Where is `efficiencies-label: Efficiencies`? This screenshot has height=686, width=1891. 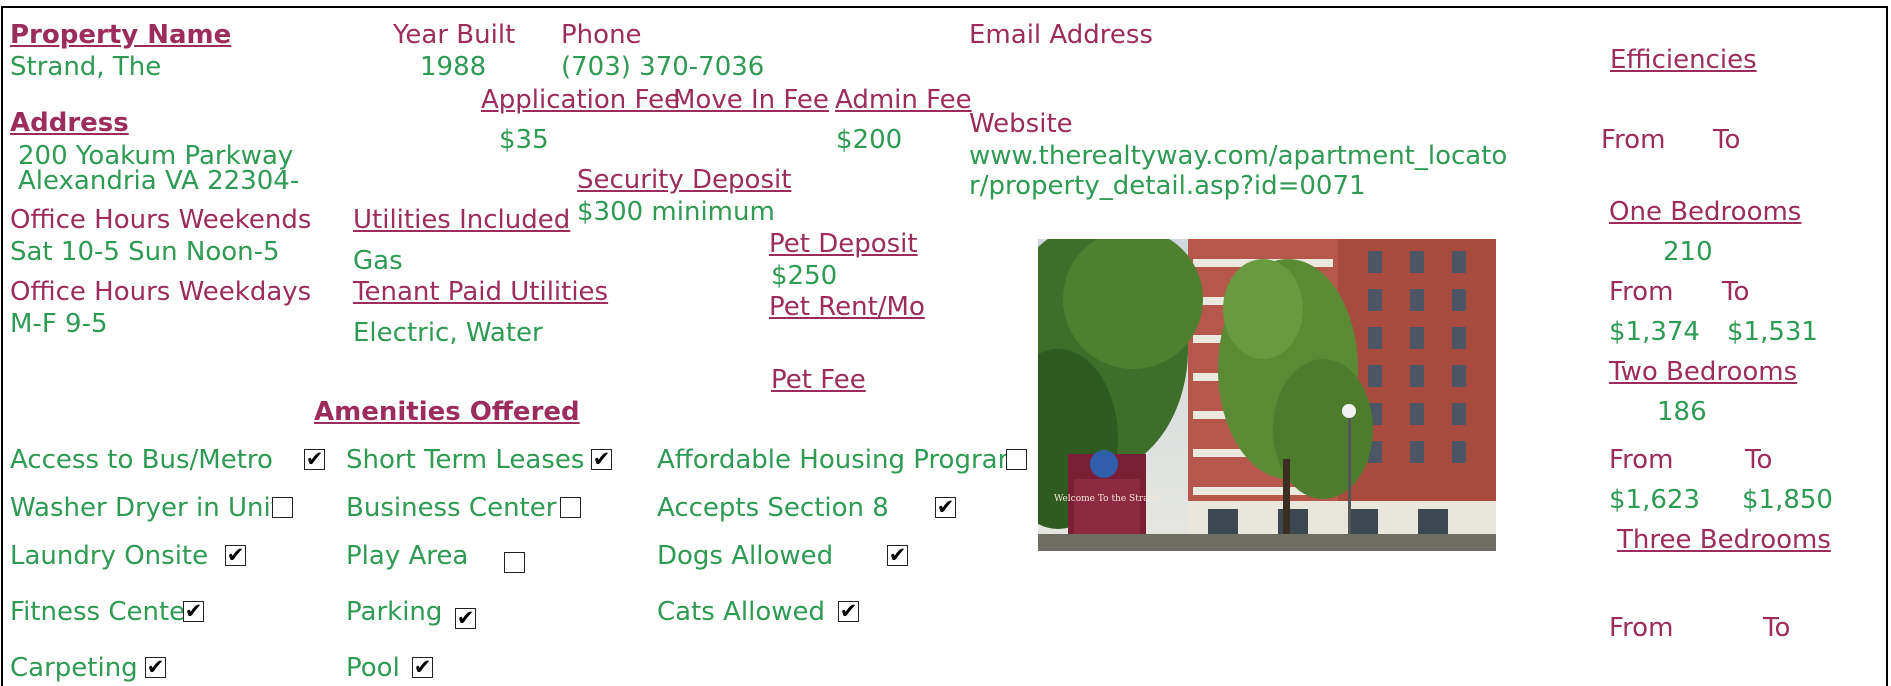 efficiencies-label: Efficiencies is located at coordinates (1683, 60).